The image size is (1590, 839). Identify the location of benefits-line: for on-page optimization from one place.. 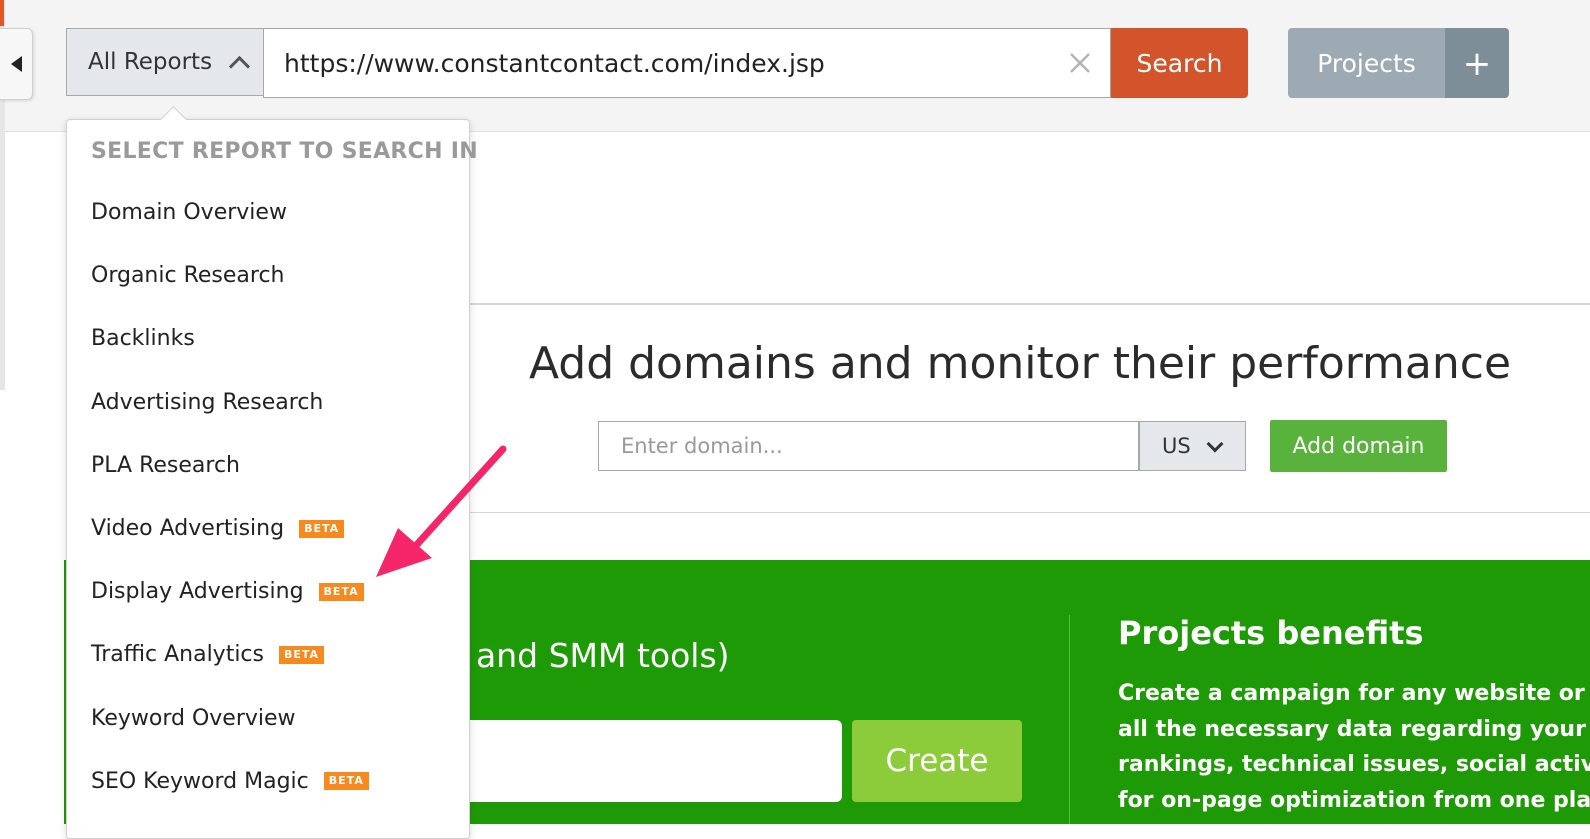
(1354, 800).